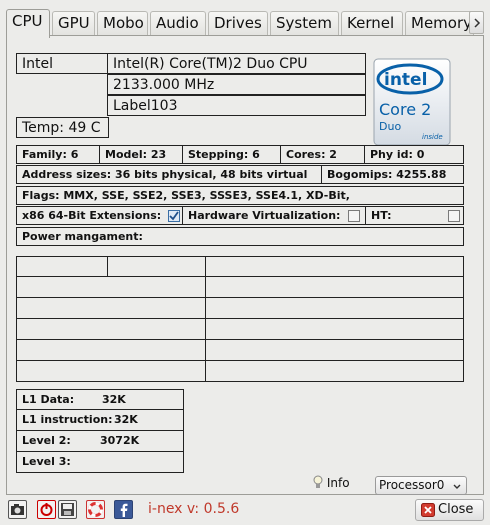 The image size is (490, 525). I want to click on cpu-phy-id: Phy id: 0, so click(414, 154).